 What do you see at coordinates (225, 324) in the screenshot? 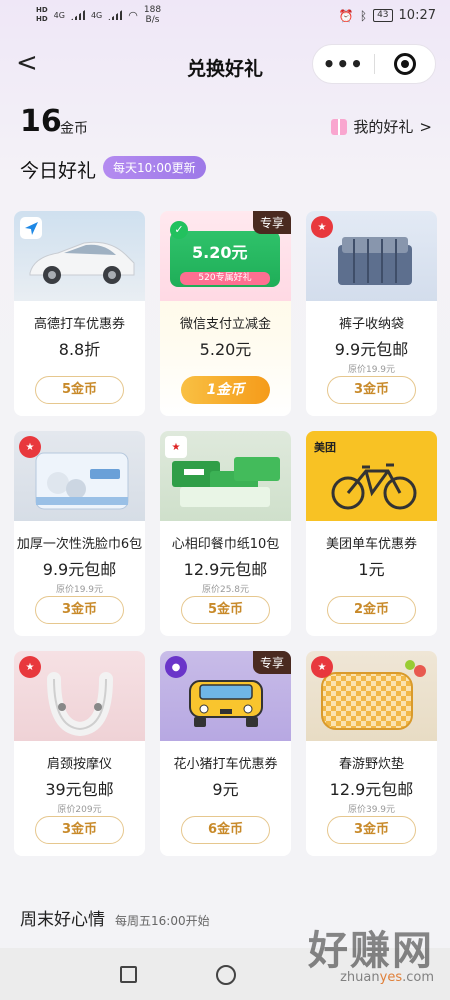
I see `product-title: 微信支付立减金` at bounding box center [225, 324].